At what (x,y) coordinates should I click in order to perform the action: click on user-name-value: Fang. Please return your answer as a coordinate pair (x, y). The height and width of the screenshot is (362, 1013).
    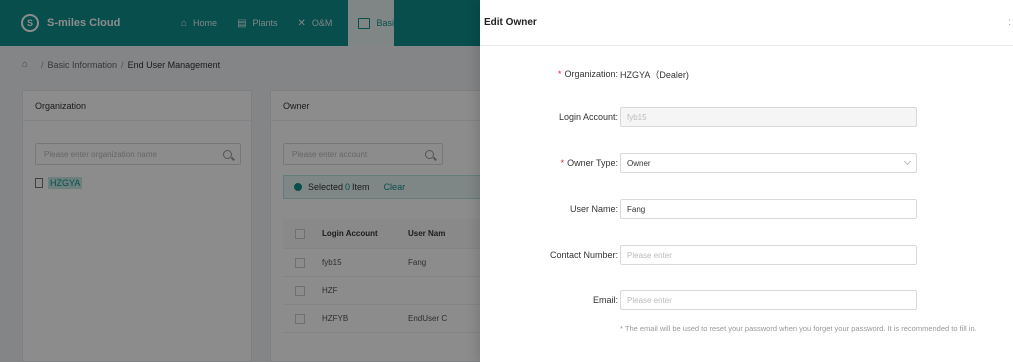
    Looking at the image, I should click on (636, 209).